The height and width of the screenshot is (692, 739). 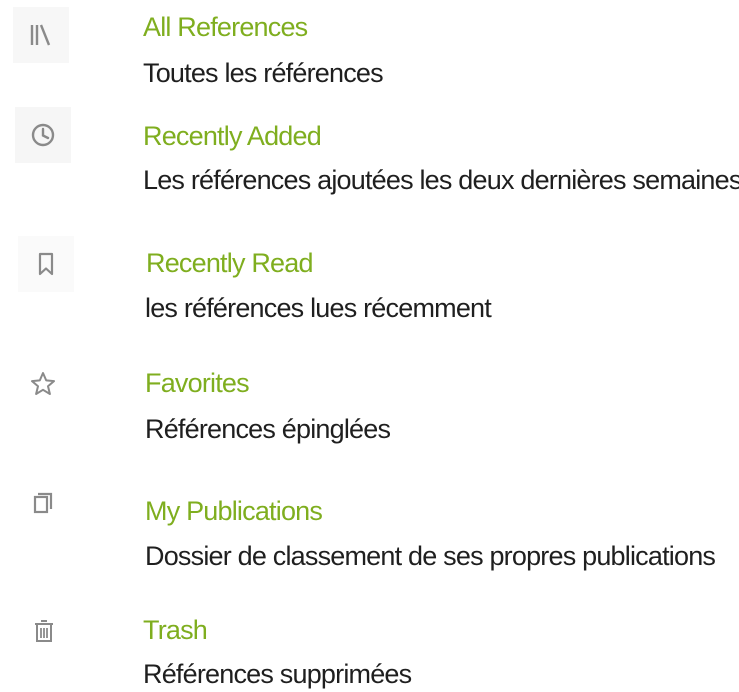 I want to click on item-title: Trash, so click(x=175, y=630).